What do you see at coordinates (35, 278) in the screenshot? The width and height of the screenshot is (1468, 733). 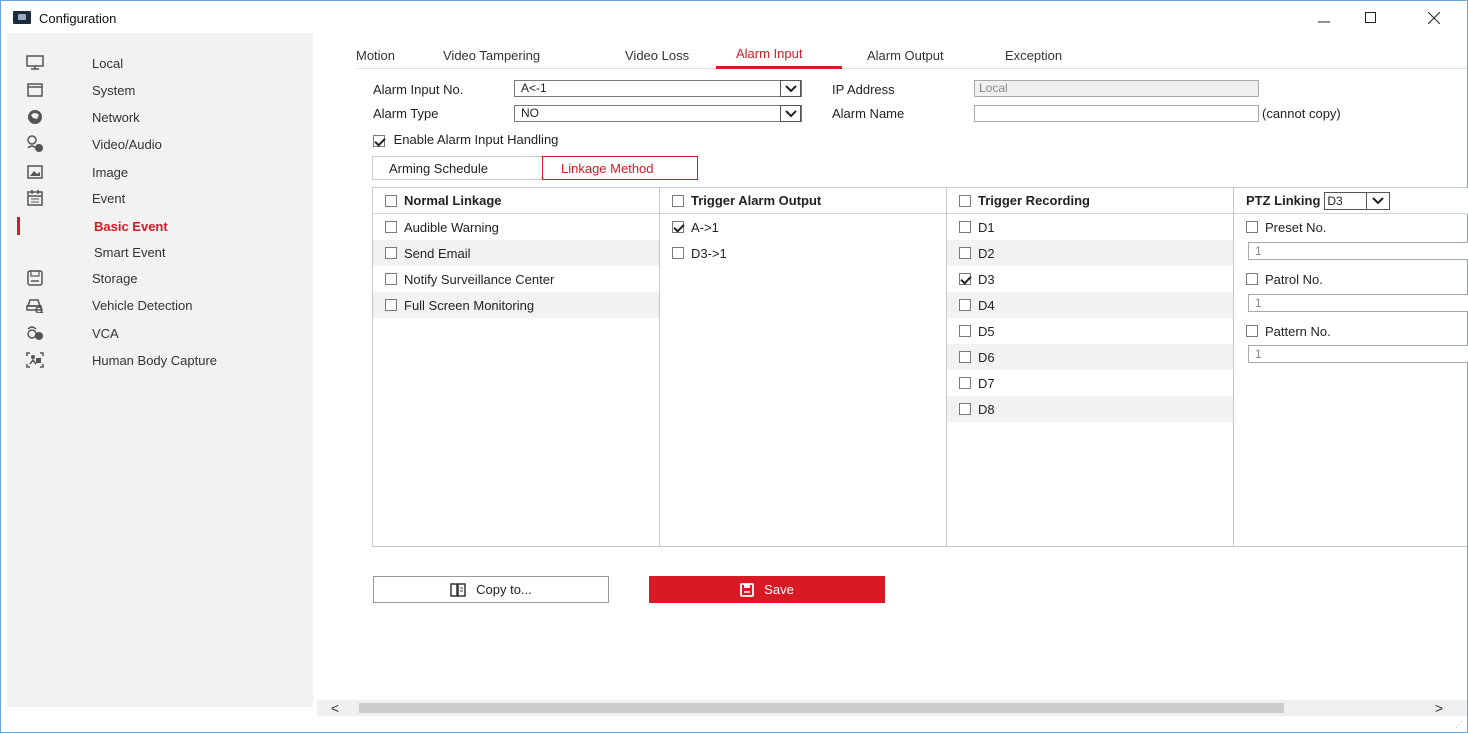 I see `storage-icon` at bounding box center [35, 278].